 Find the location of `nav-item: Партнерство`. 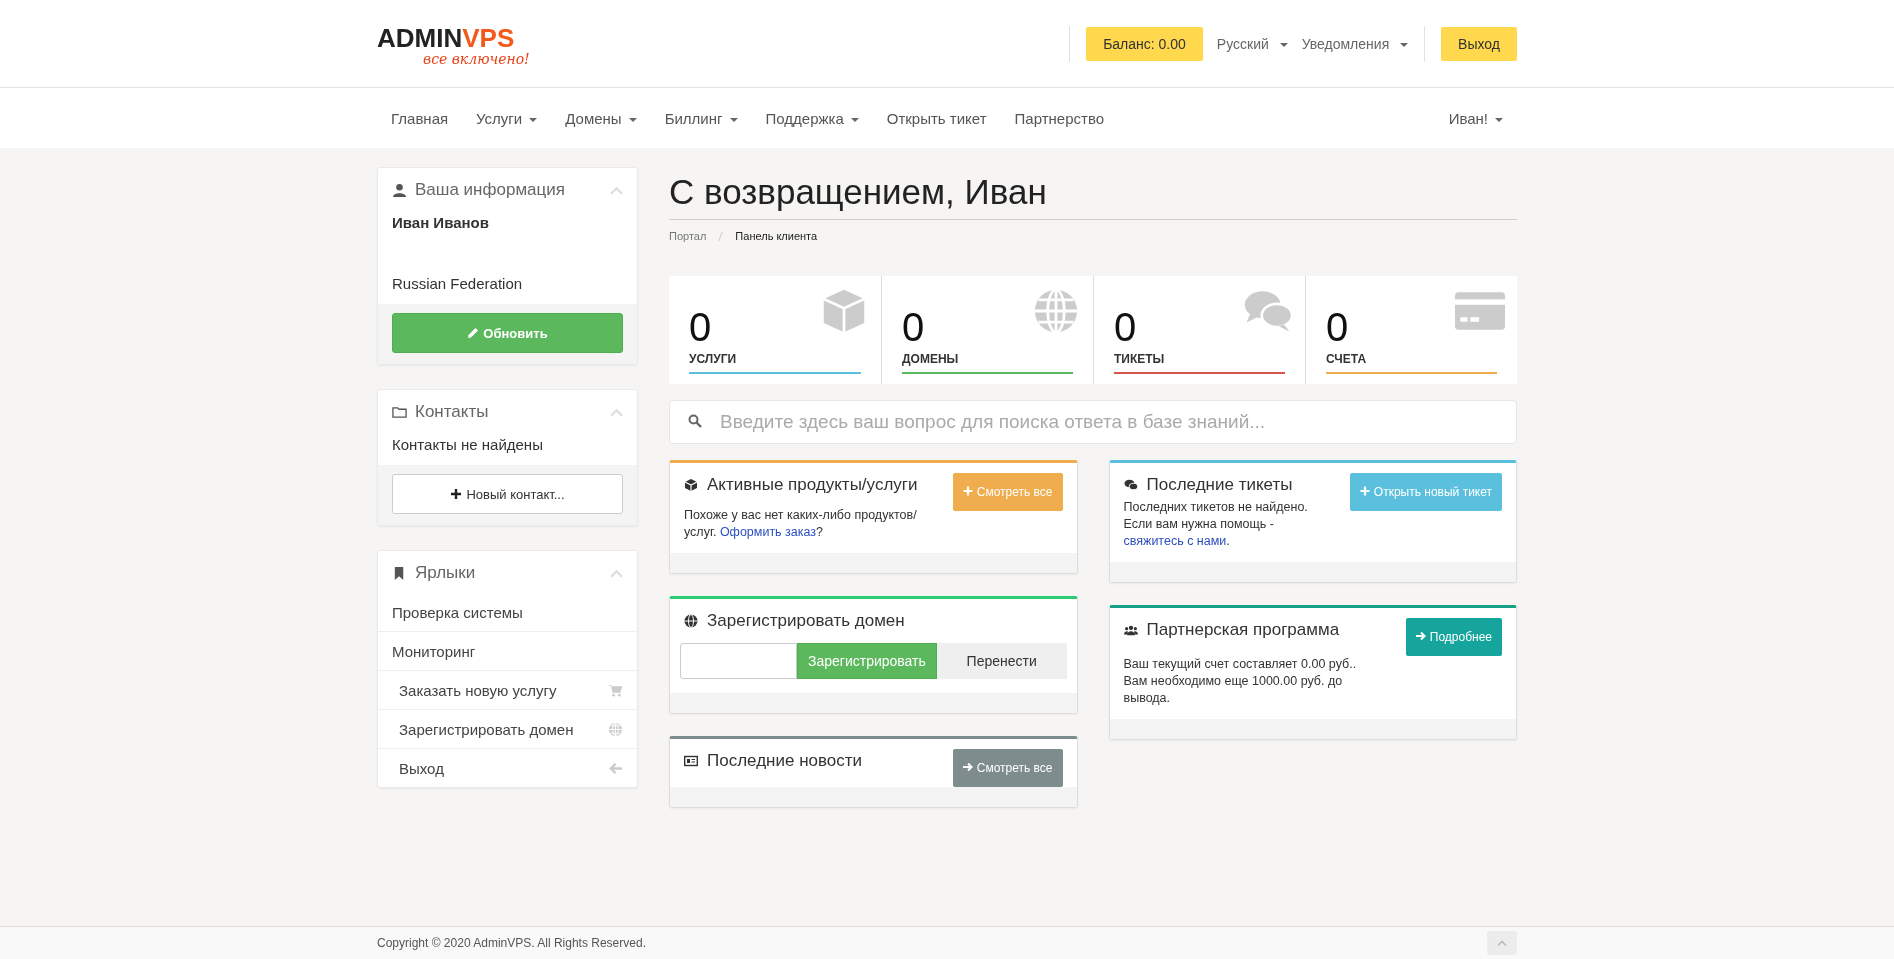

nav-item: Партнерство is located at coordinates (1059, 118).